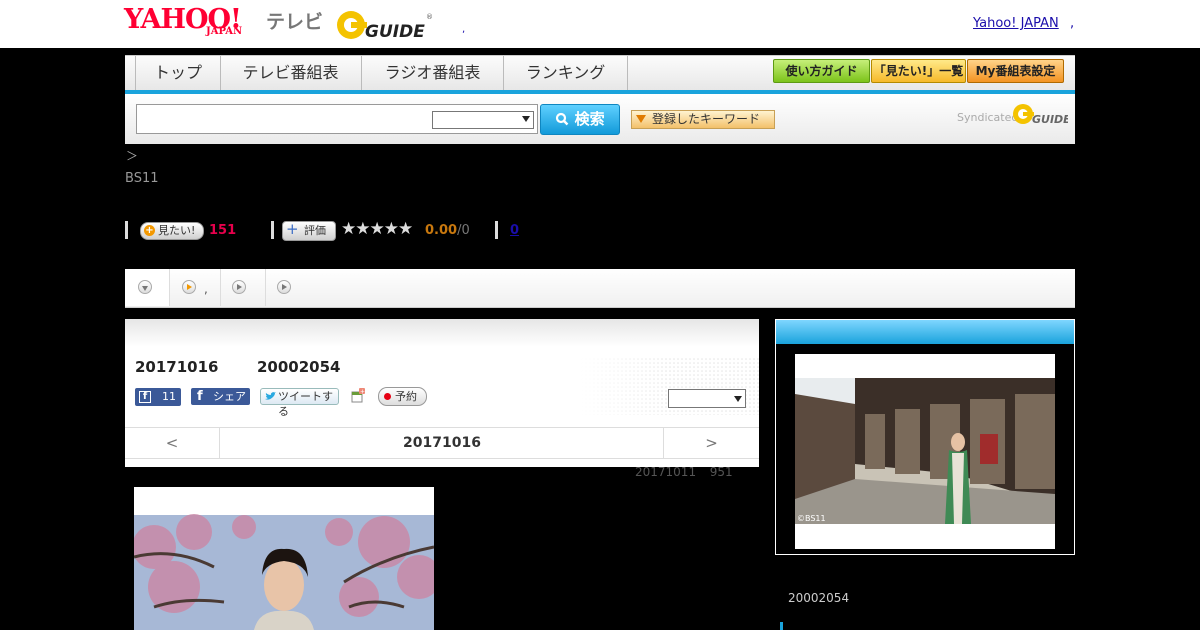 This screenshot has height=630, width=1200. I want to click on sidebar-photo: ©BS11, so click(925, 451).